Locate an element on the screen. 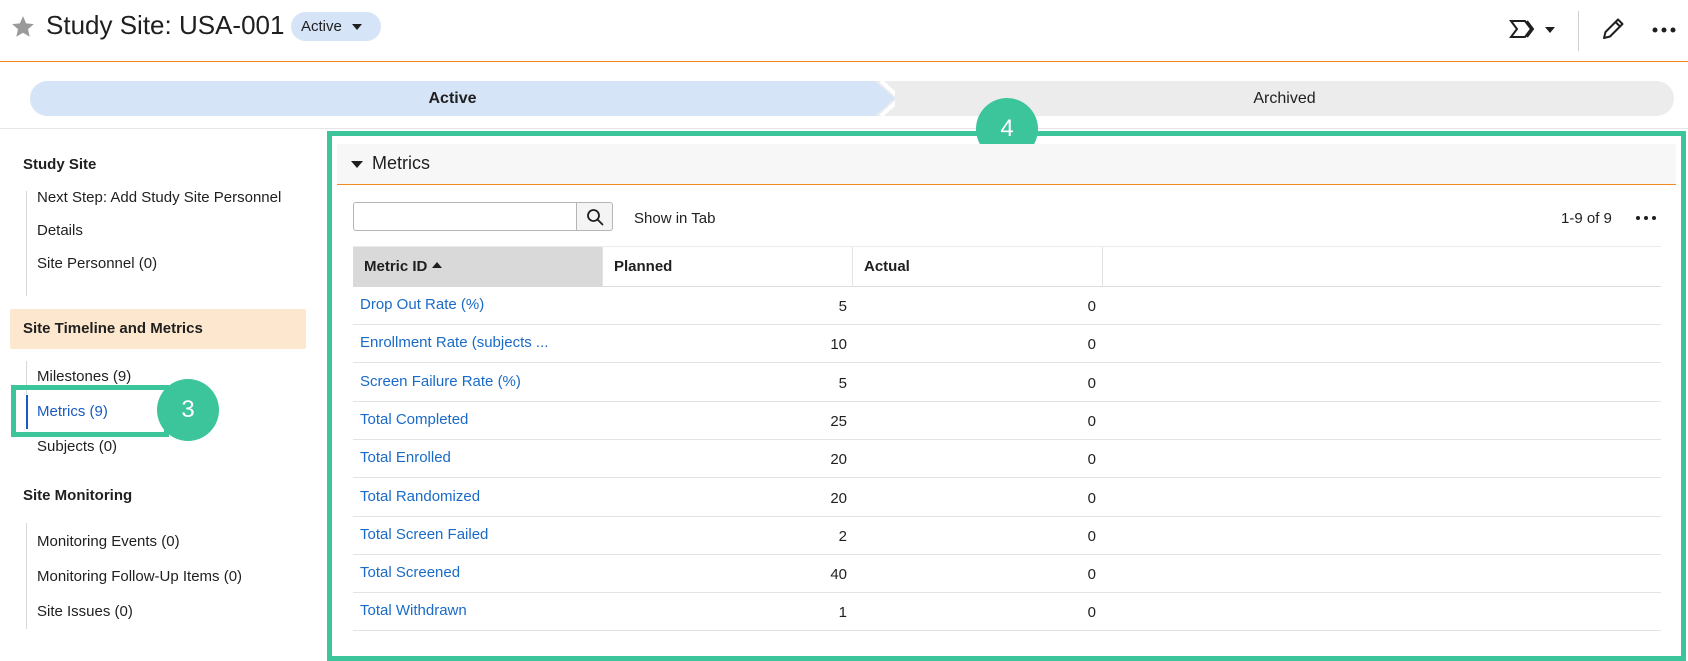  sidebar-item-monitoring-follow-up: Monitoring Follow-Up Items (0) is located at coordinates (139, 576).